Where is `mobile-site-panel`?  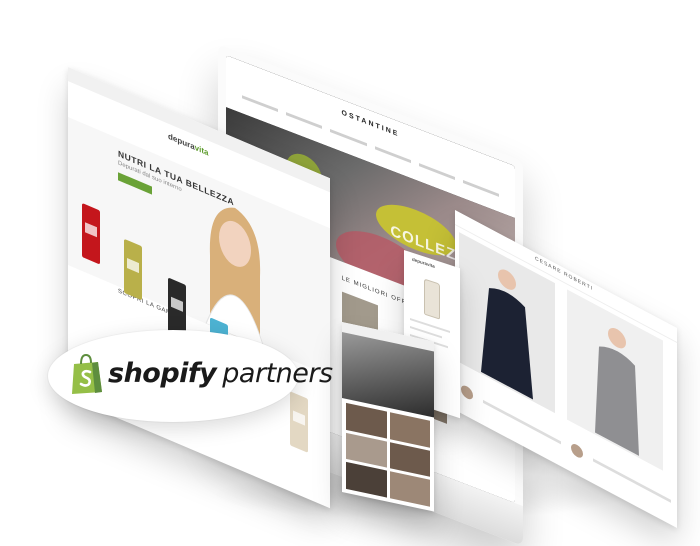 mobile-site-panel is located at coordinates (388, 417).